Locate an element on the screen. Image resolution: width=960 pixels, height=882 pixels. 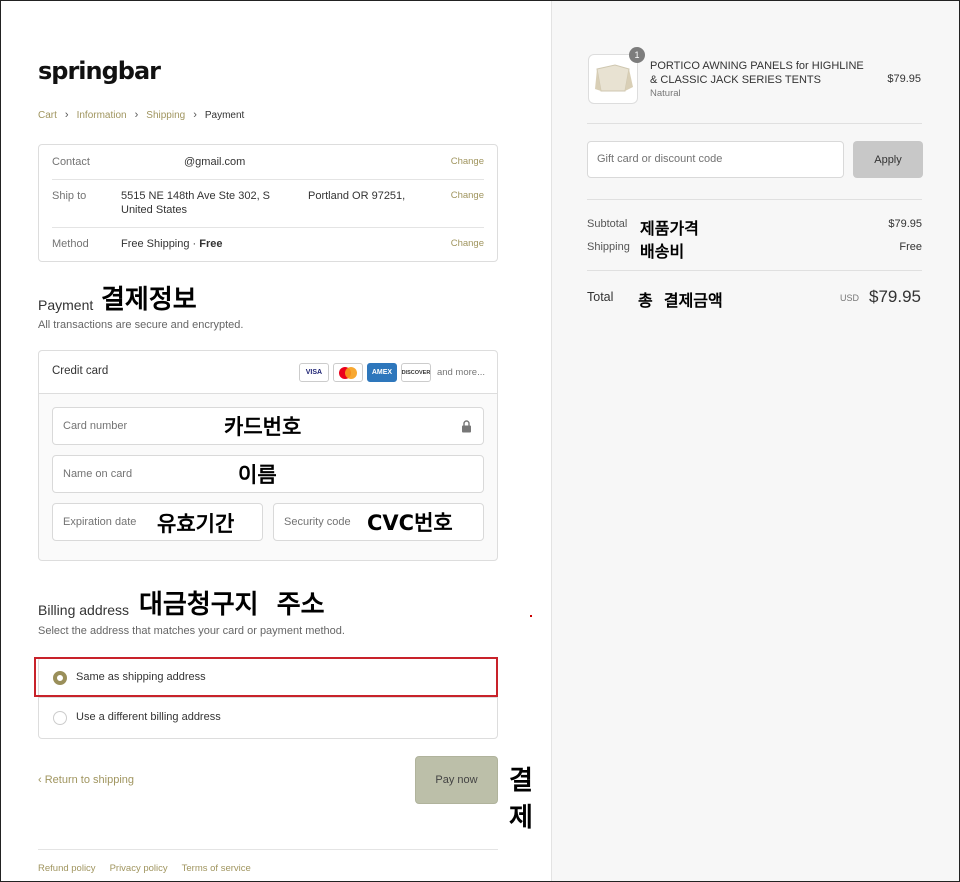
highlight-box is located at coordinates (266, 677).